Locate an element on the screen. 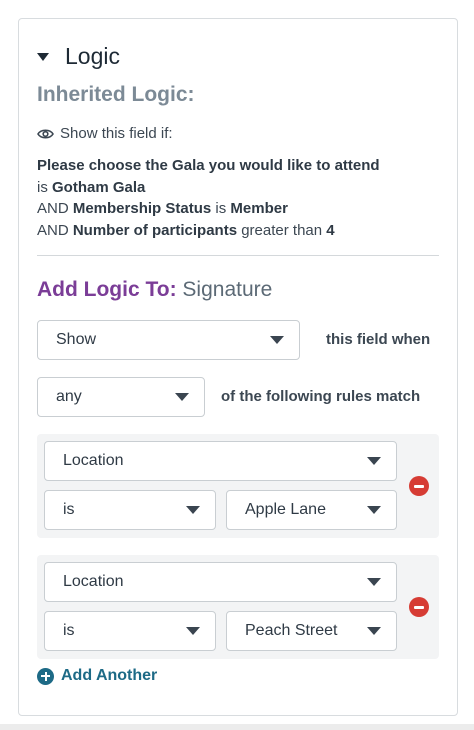  inherited-rule-2: AND Membership Status is Member is located at coordinates (242, 209).